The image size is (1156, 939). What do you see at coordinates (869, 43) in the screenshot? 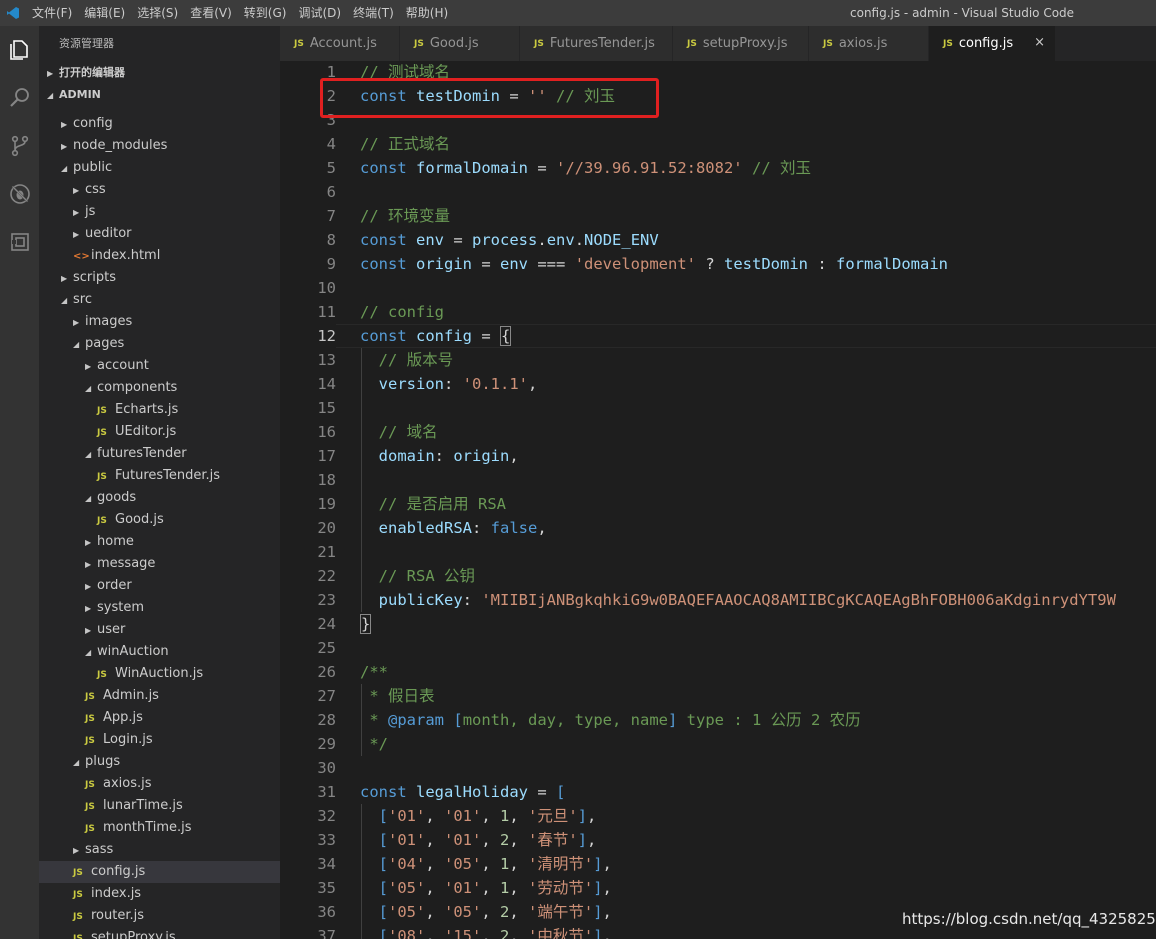
I see `tab-axios-js: JS axios.js` at bounding box center [869, 43].